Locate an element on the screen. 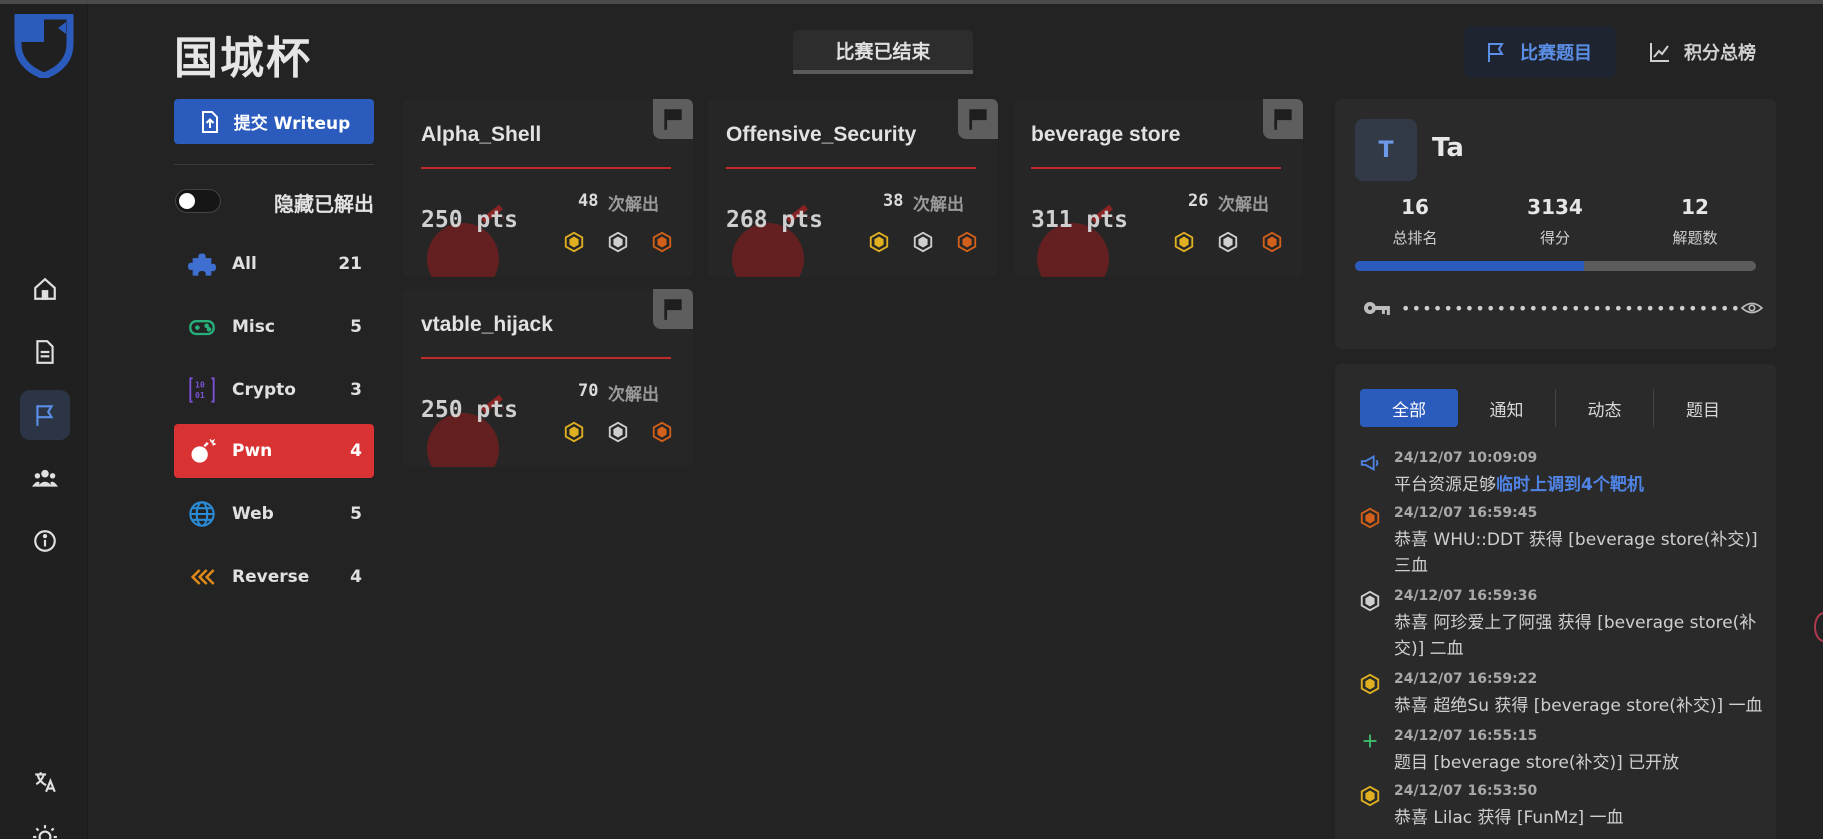 This screenshot has height=839, width=1823. feed-message: 恭喜 阿珍爱上了阿强 获得 [beverage store(补交)] 二血 is located at coordinates (1581, 636).